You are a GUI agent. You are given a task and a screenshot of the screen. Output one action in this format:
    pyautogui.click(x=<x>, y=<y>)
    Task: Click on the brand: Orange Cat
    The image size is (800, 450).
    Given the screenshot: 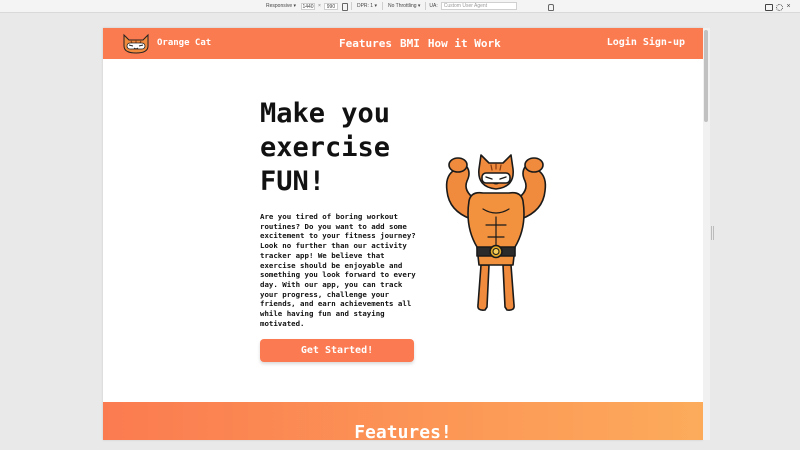 What is the action you would take?
    pyautogui.click(x=166, y=43)
    